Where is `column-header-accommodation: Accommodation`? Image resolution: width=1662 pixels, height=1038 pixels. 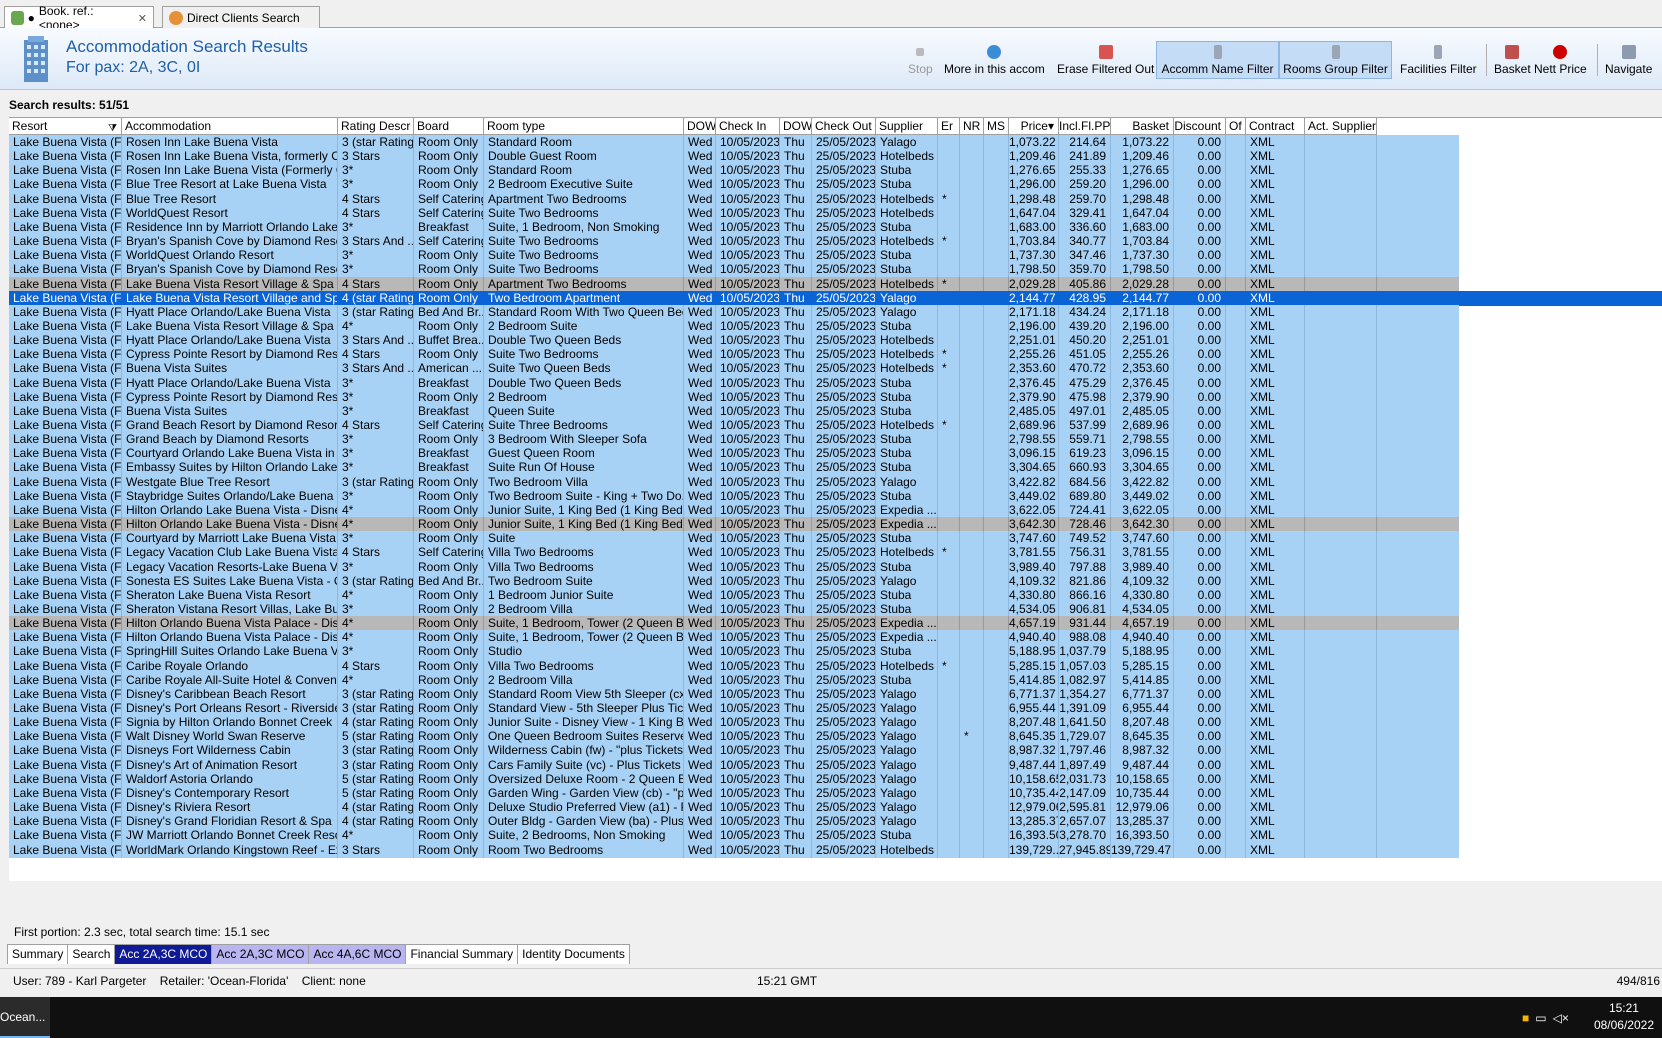
column-header-accommodation: Accommodation is located at coordinates (230, 126).